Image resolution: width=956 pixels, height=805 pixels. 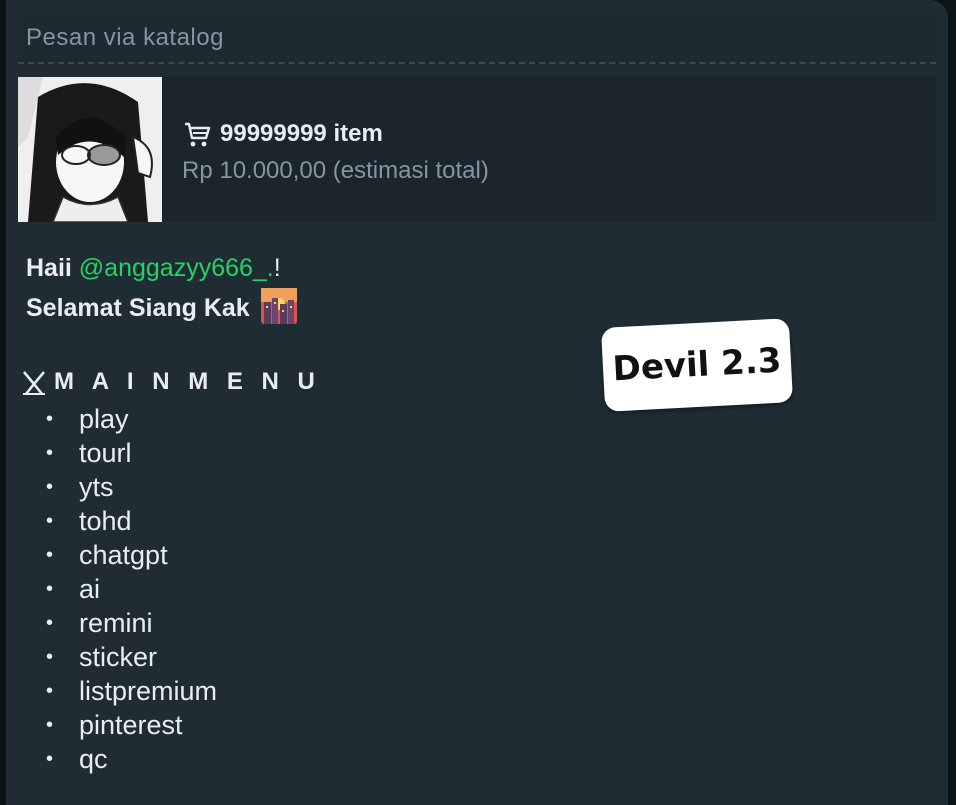 I want to click on main-menu-title: M A I N M E N U, so click(x=170, y=382).